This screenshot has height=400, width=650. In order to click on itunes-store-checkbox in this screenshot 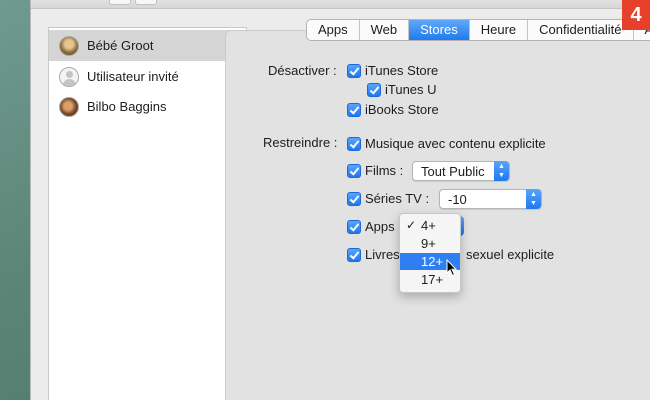, I will do `click(354, 71)`.